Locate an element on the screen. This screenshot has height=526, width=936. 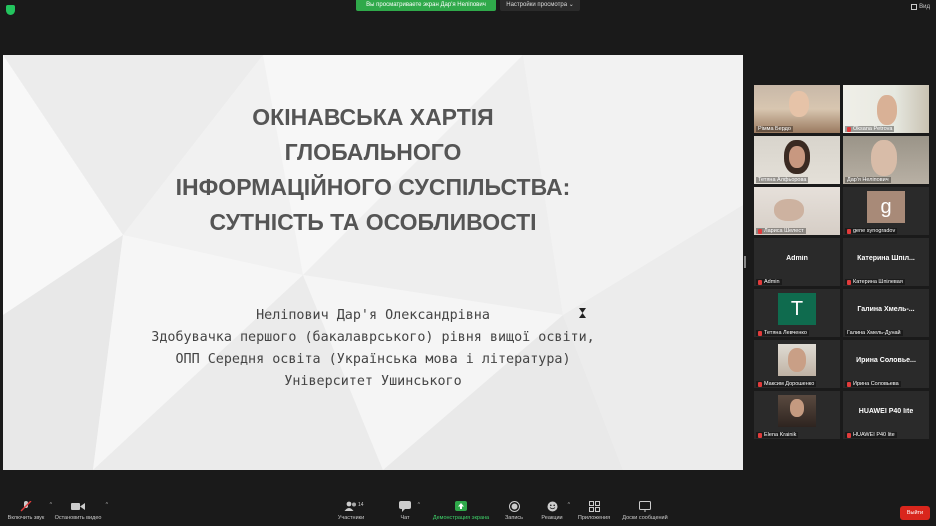
slide-title-line: ОКІНАВСЬКА ХАРТІЯ is located at coordinates (373, 117).